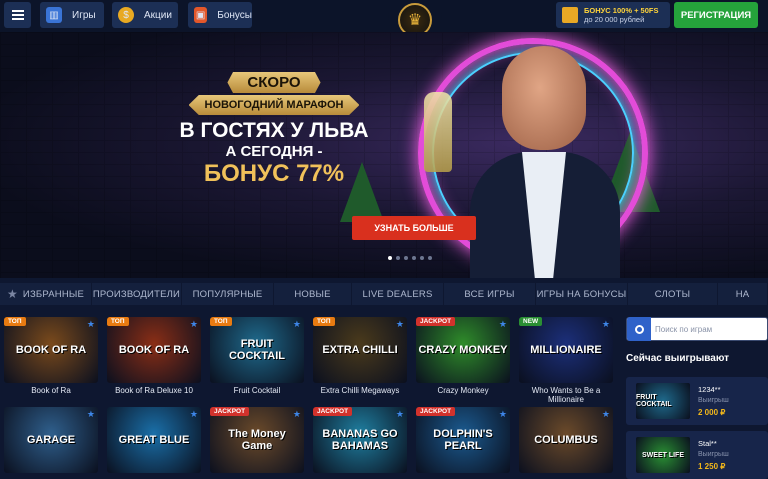 The image size is (768, 479). I want to click on game-name: Fruit Cocktail, so click(257, 390).